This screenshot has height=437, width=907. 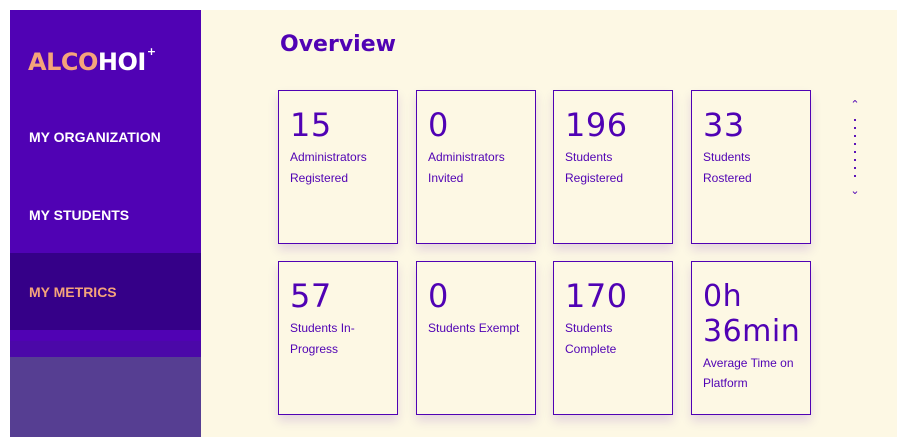 I want to click on chevron-down-icon: ⌄, so click(x=854, y=191).